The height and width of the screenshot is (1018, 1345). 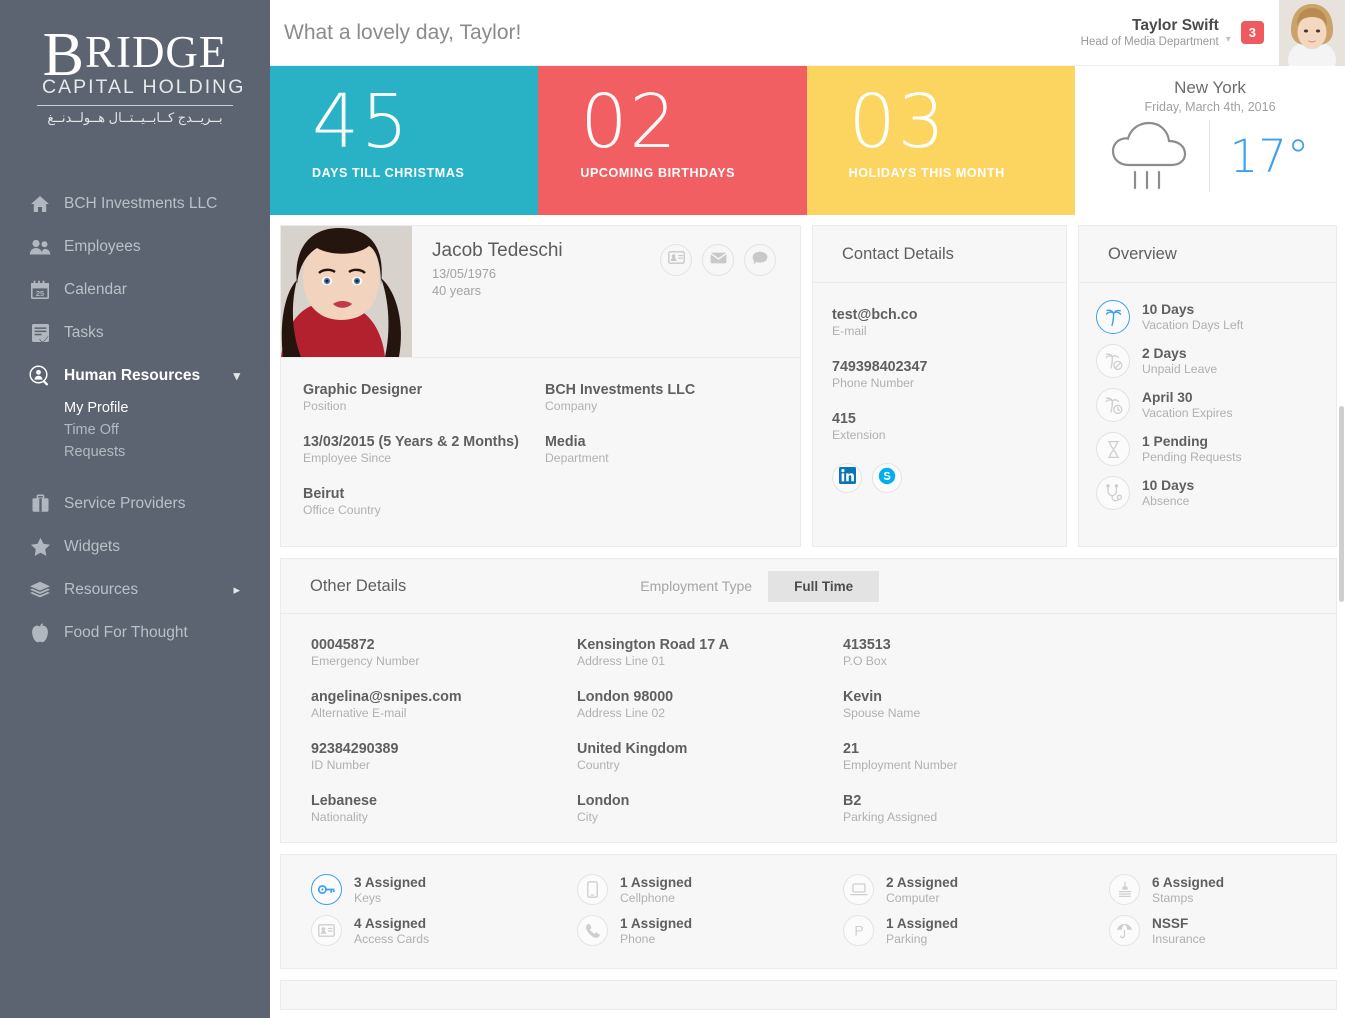 What do you see at coordinates (676, 260) in the screenshot?
I see `contact-card-button` at bounding box center [676, 260].